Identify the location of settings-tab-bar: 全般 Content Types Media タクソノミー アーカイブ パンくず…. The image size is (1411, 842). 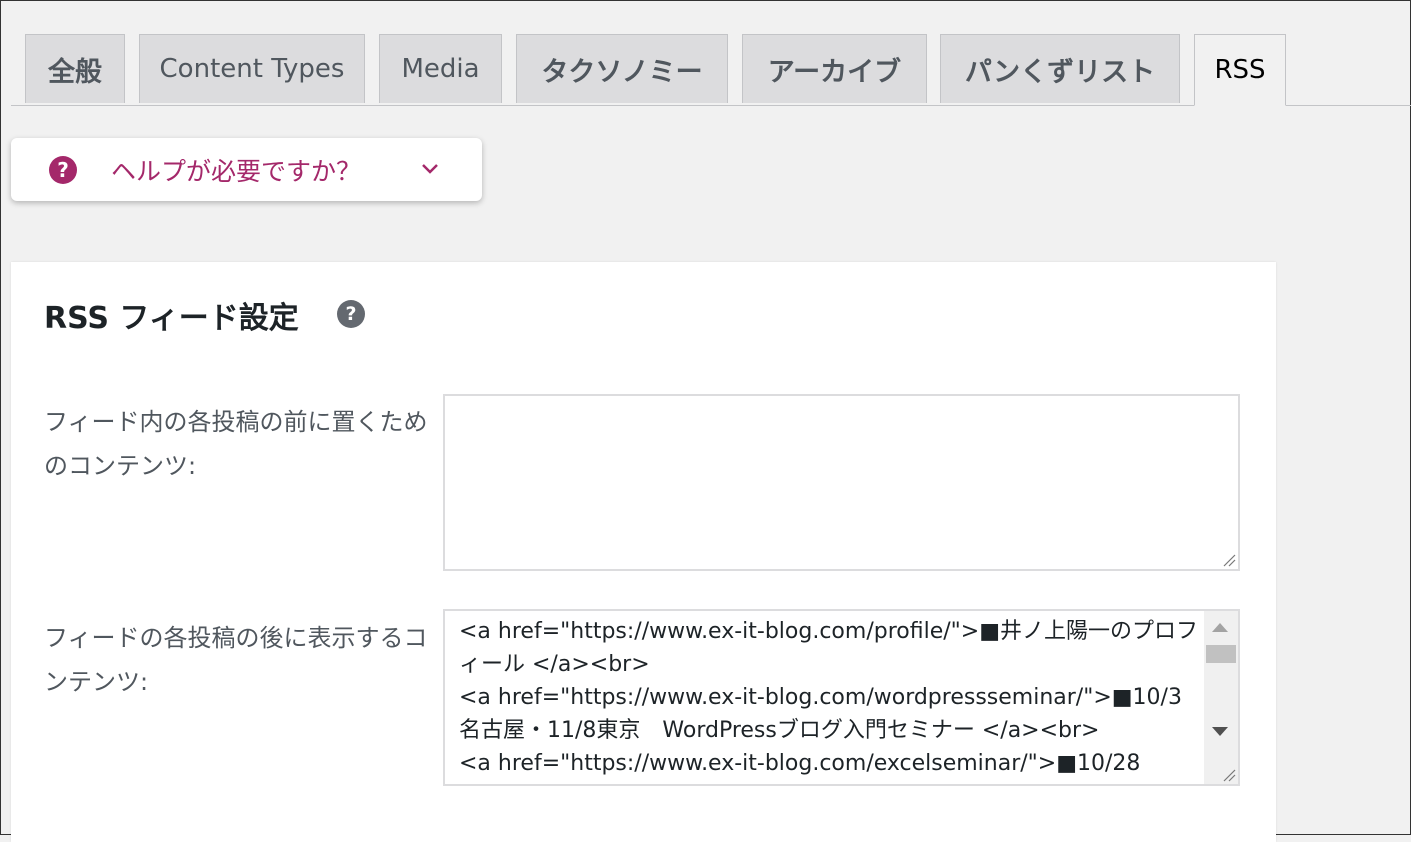
(711, 53).